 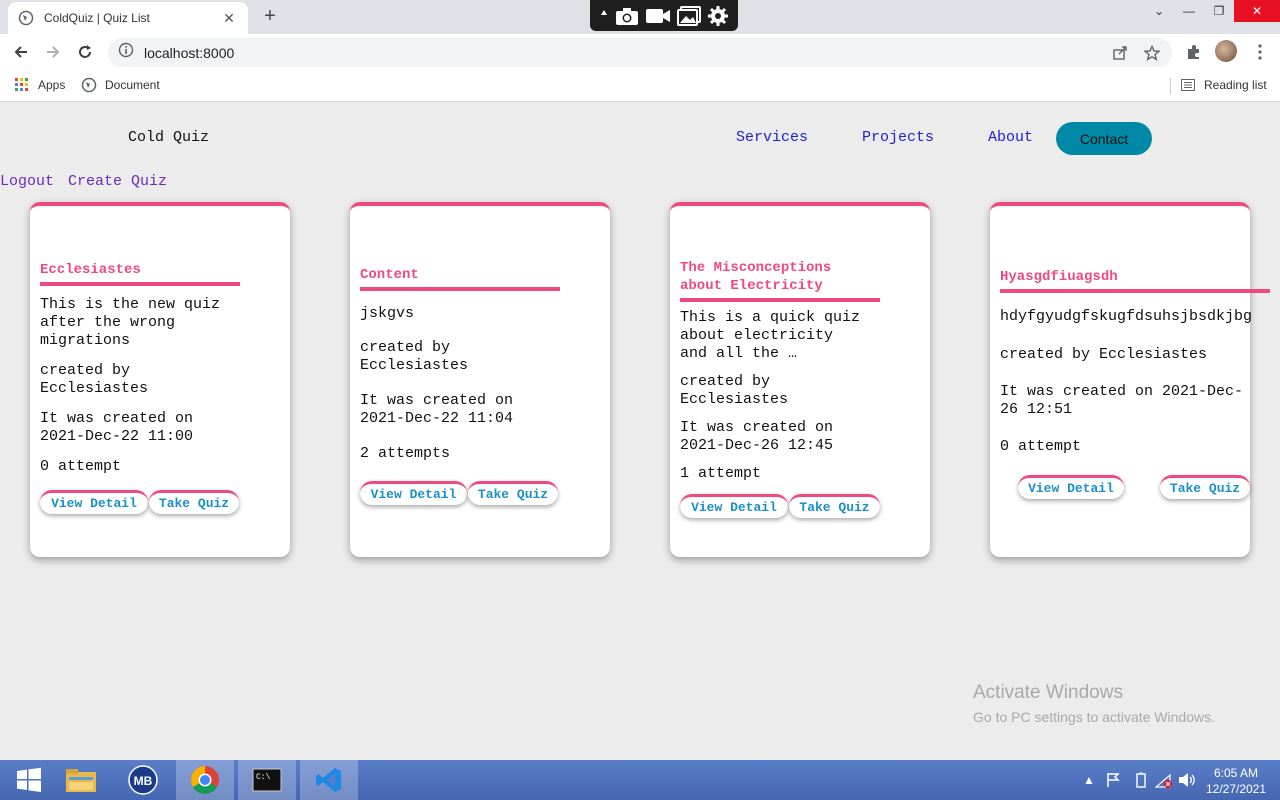 I want to click on file-explorer-icon, so click(x=81, y=780).